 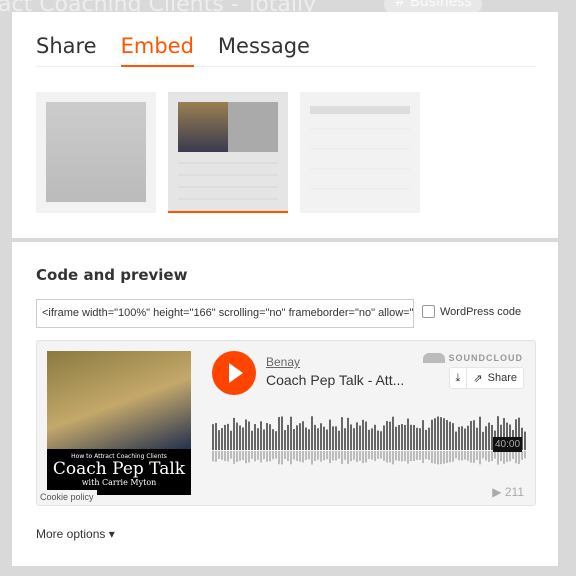 What do you see at coordinates (157, 50) in the screenshot?
I see `tab-embed: Embed` at bounding box center [157, 50].